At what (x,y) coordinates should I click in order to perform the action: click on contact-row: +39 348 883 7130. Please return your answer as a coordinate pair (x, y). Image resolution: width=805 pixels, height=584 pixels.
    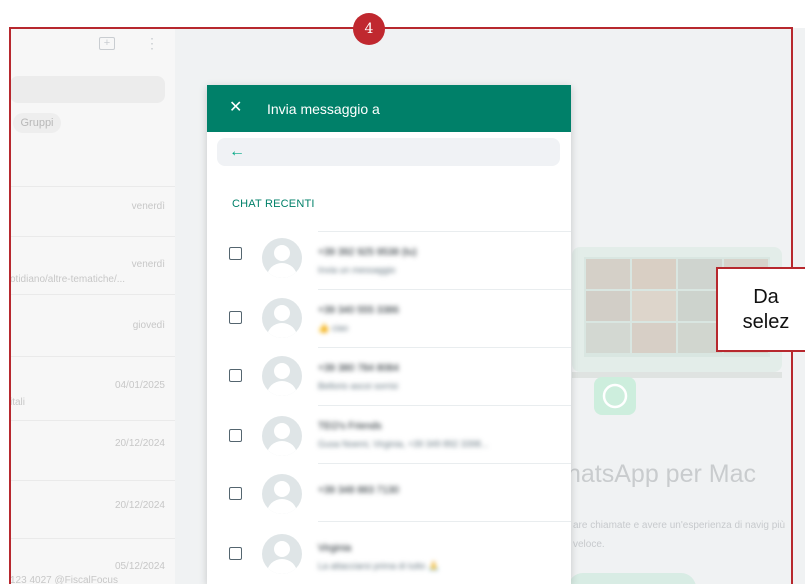
    Looking at the image, I should click on (389, 492).